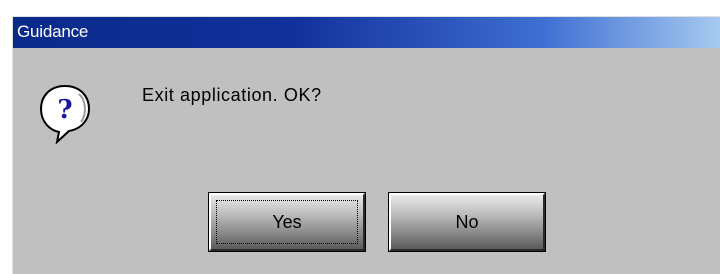 This screenshot has width=720, height=274. What do you see at coordinates (232, 95) in the screenshot?
I see `dialog-message: Exit application. OK?` at bounding box center [232, 95].